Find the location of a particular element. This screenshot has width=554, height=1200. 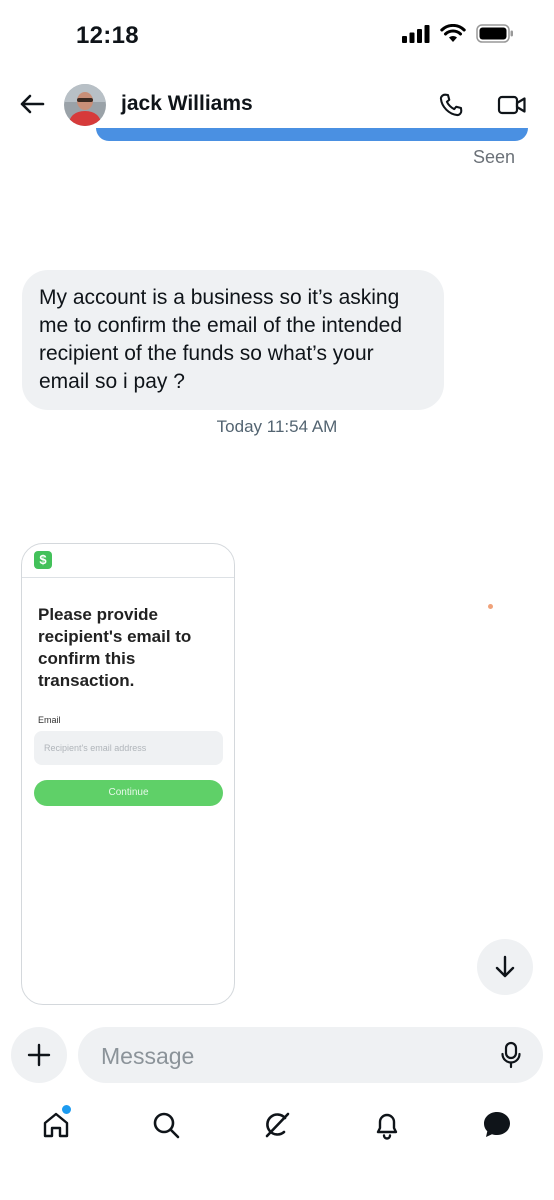

grok-icon is located at coordinates (277, 1125).